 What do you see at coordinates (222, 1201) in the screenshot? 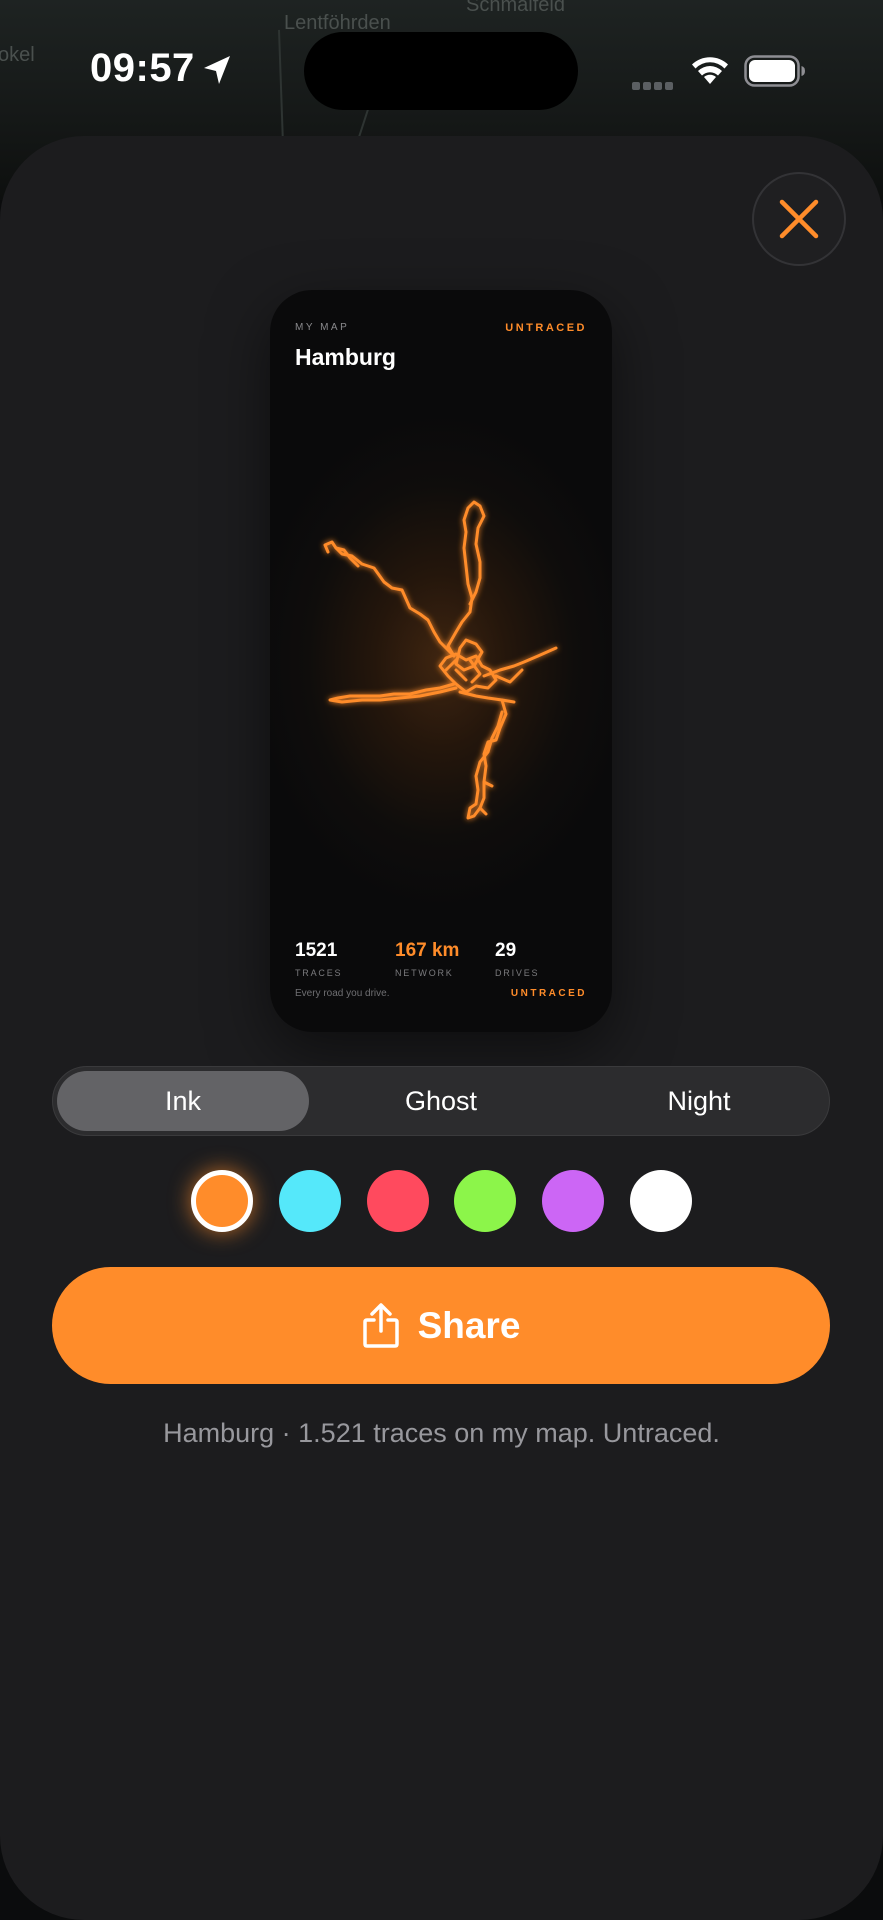
I see `color-swatch-orange` at bounding box center [222, 1201].